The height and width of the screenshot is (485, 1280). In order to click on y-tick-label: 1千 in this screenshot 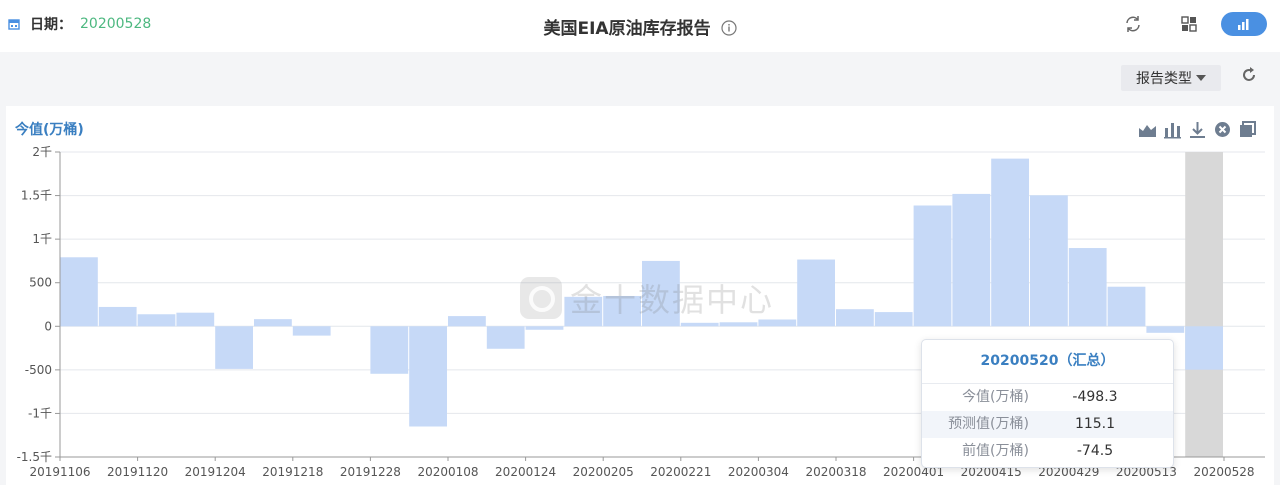, I will do `click(42, 239)`.